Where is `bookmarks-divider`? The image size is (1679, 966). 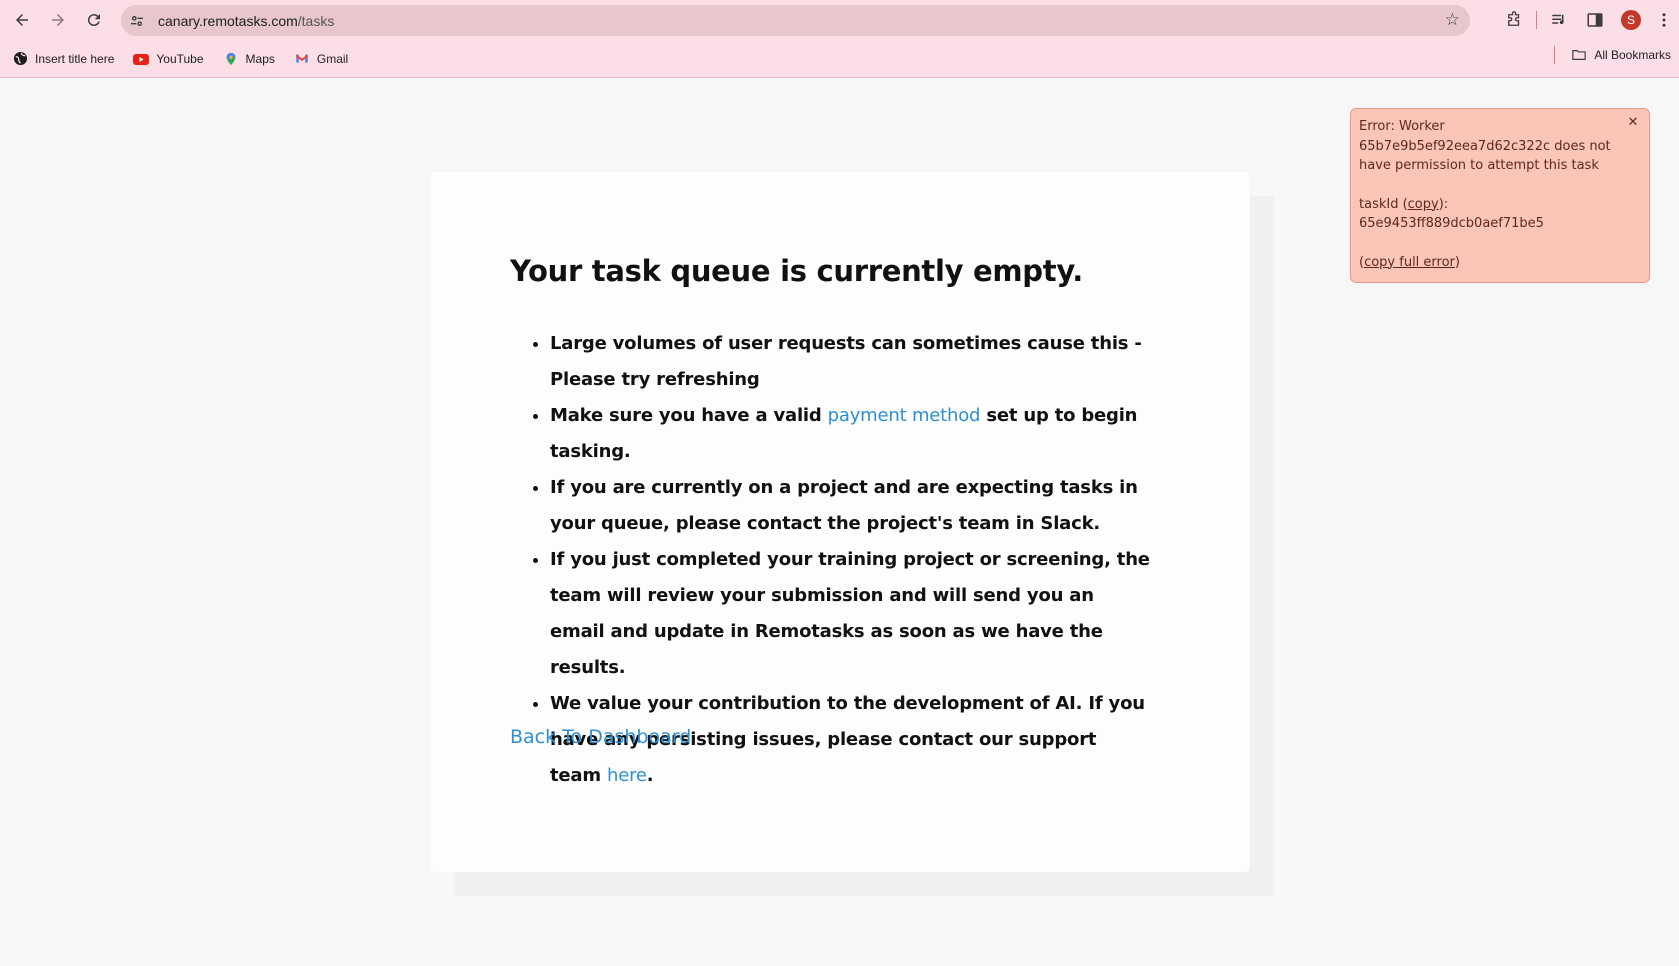
bookmarks-divider is located at coordinates (1555, 55).